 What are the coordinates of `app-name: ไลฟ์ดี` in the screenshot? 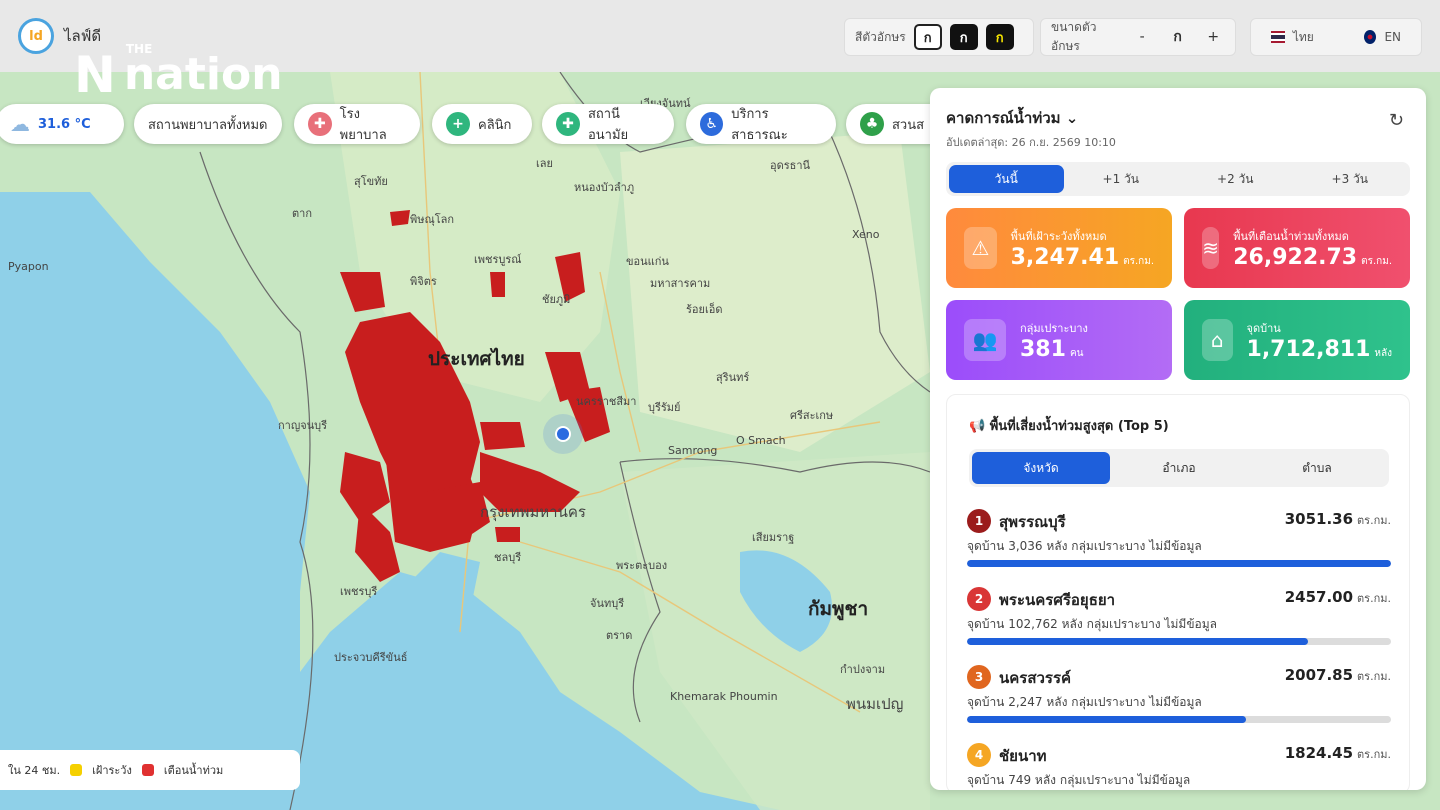 It's located at (83, 36).